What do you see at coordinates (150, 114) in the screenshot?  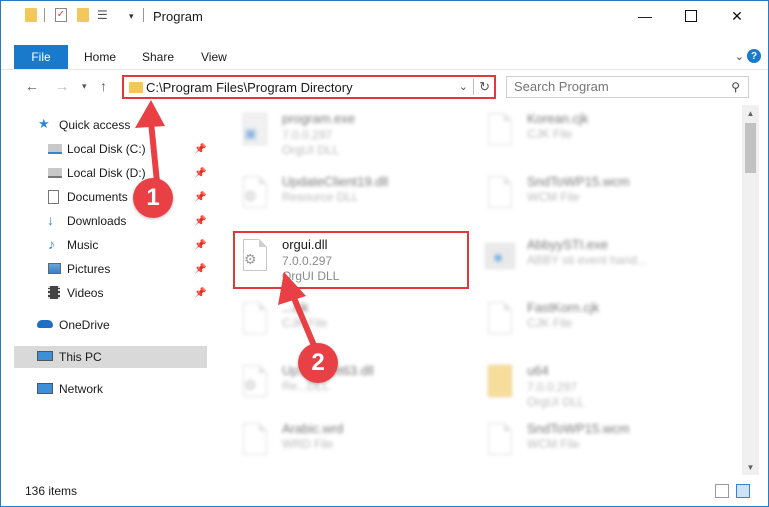 I see `arrow-1-head` at bounding box center [150, 114].